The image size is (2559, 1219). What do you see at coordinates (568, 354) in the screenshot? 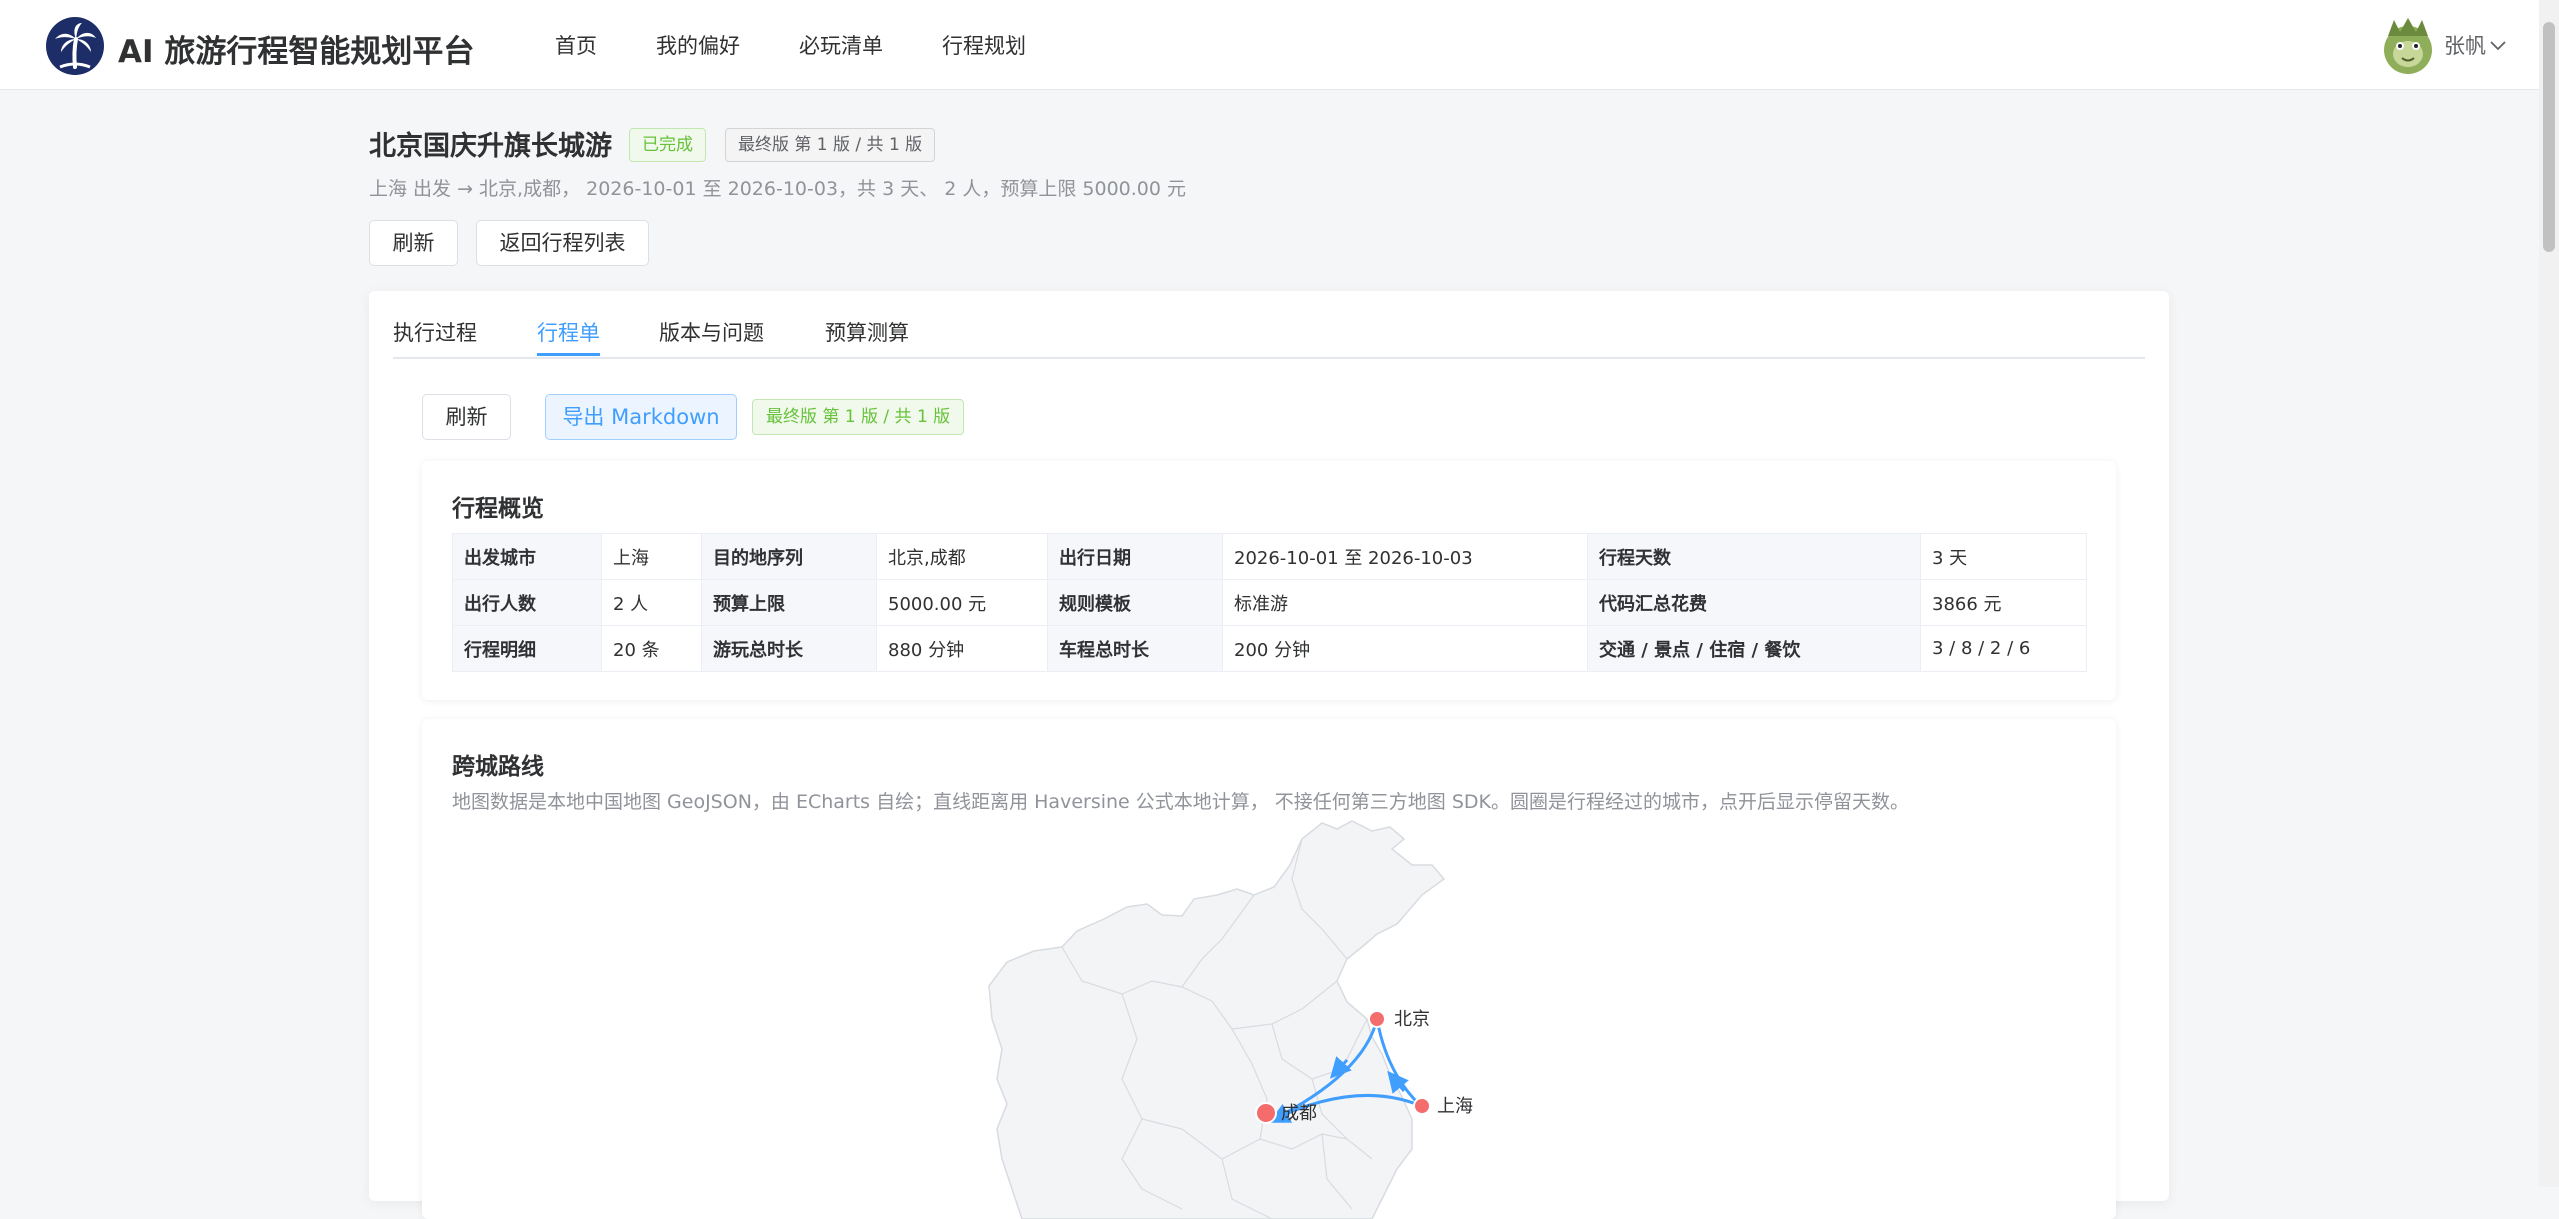
I see `active-tab-indicator` at bounding box center [568, 354].